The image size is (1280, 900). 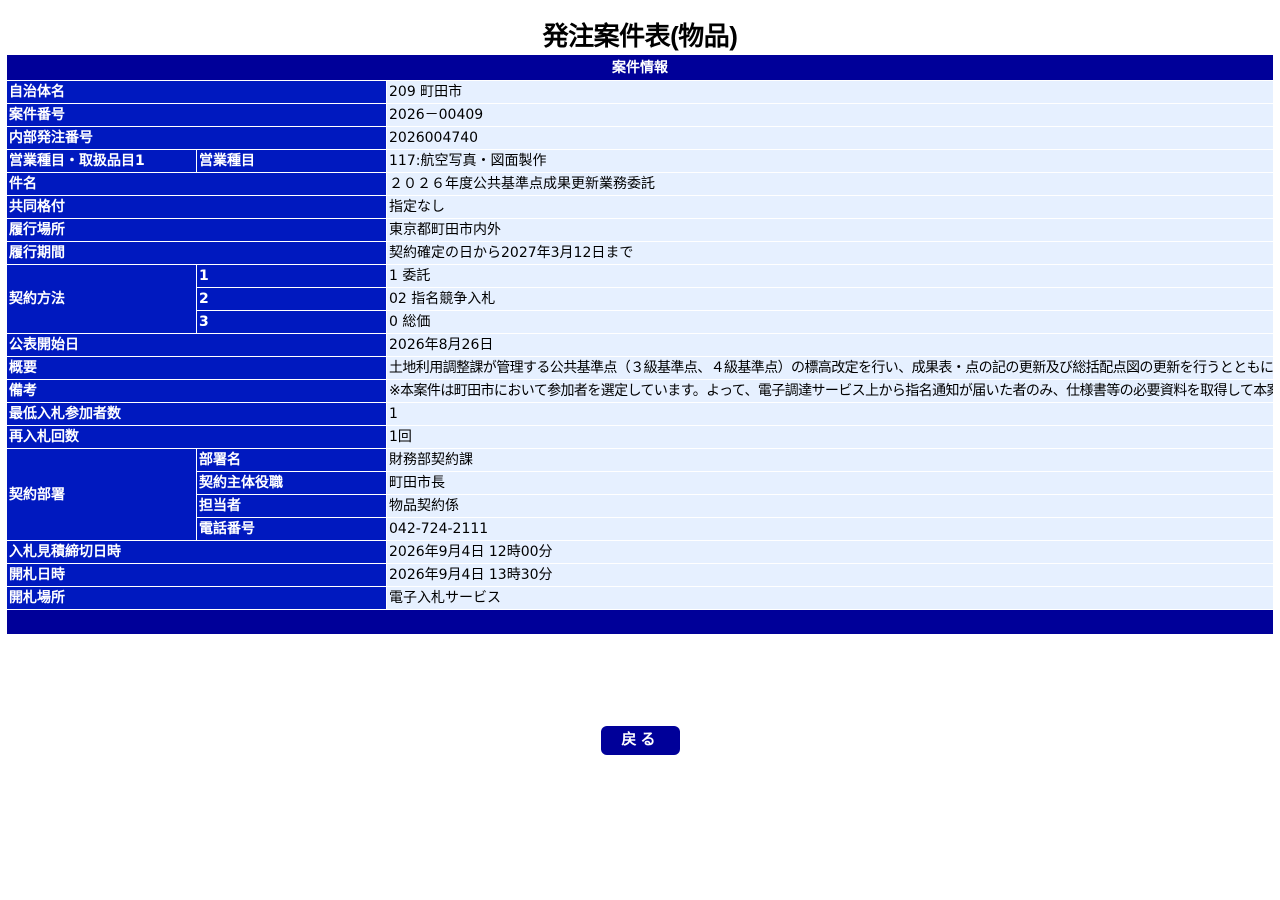 I want to click on label-contract-method: 契約方法, so click(x=101, y=299).